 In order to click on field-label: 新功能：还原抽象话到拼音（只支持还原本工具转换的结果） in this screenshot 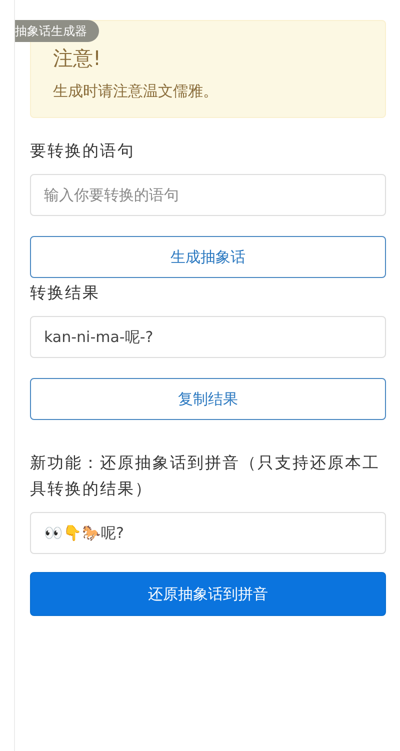, I will do `click(205, 476)`.